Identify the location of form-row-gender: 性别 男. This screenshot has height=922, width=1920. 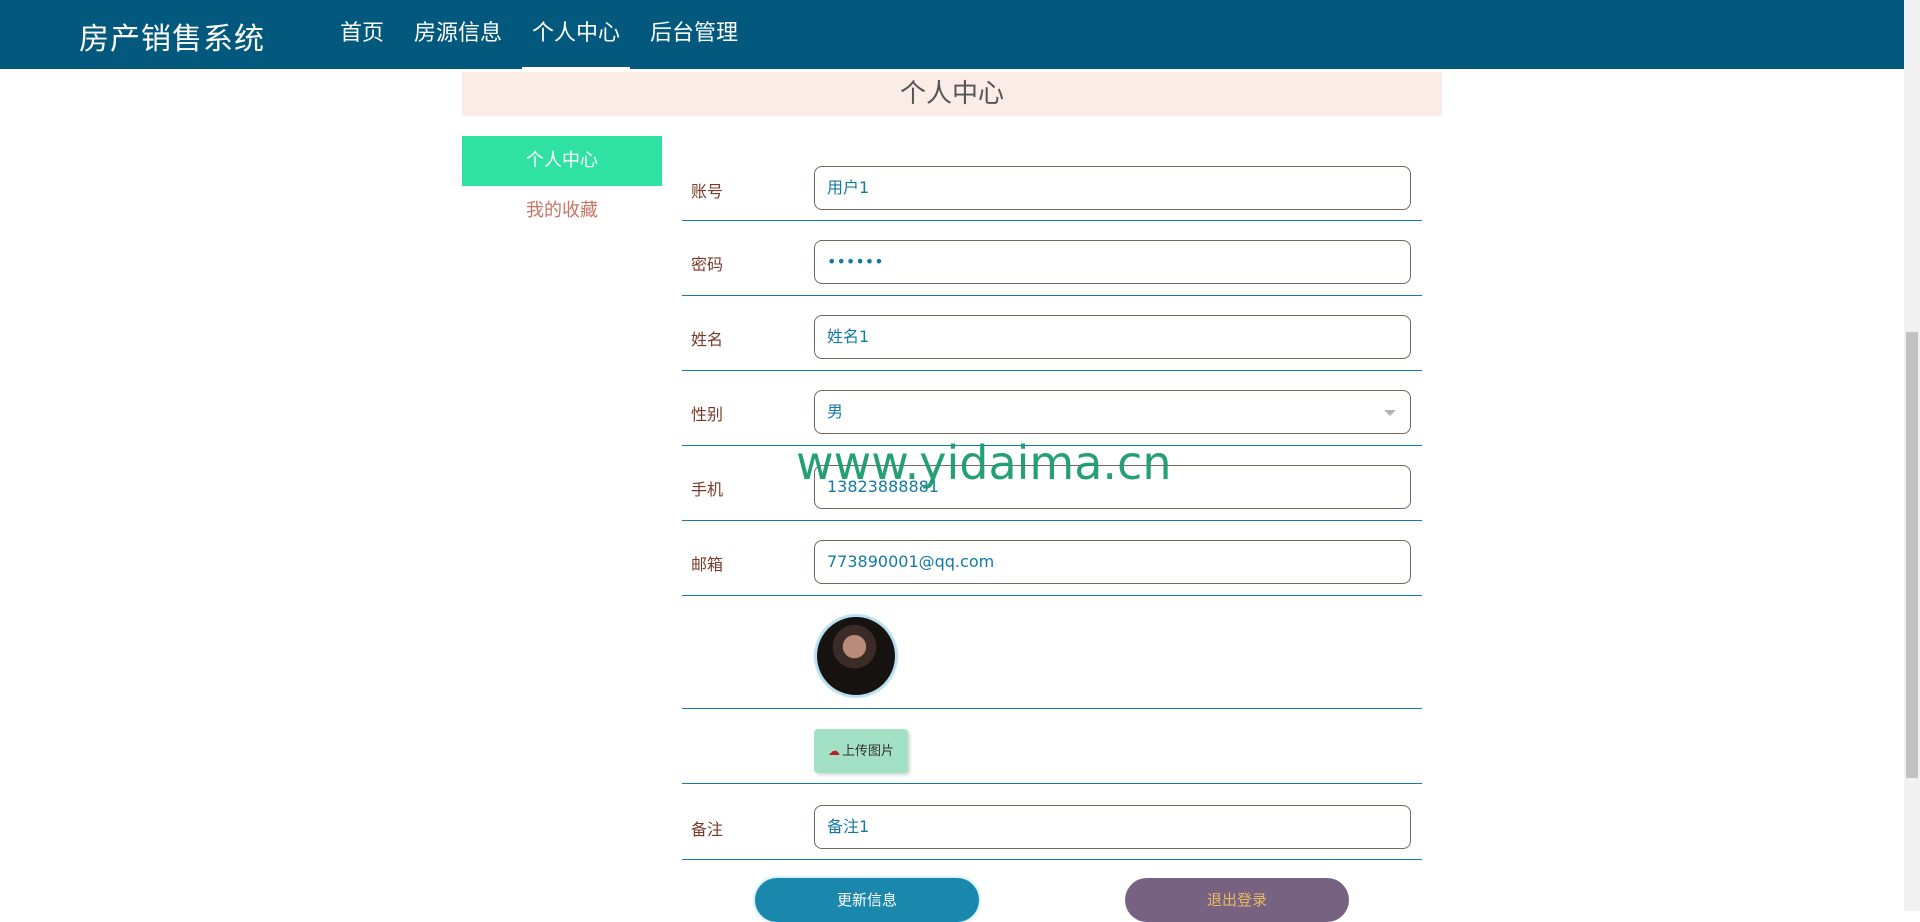
(1052, 408).